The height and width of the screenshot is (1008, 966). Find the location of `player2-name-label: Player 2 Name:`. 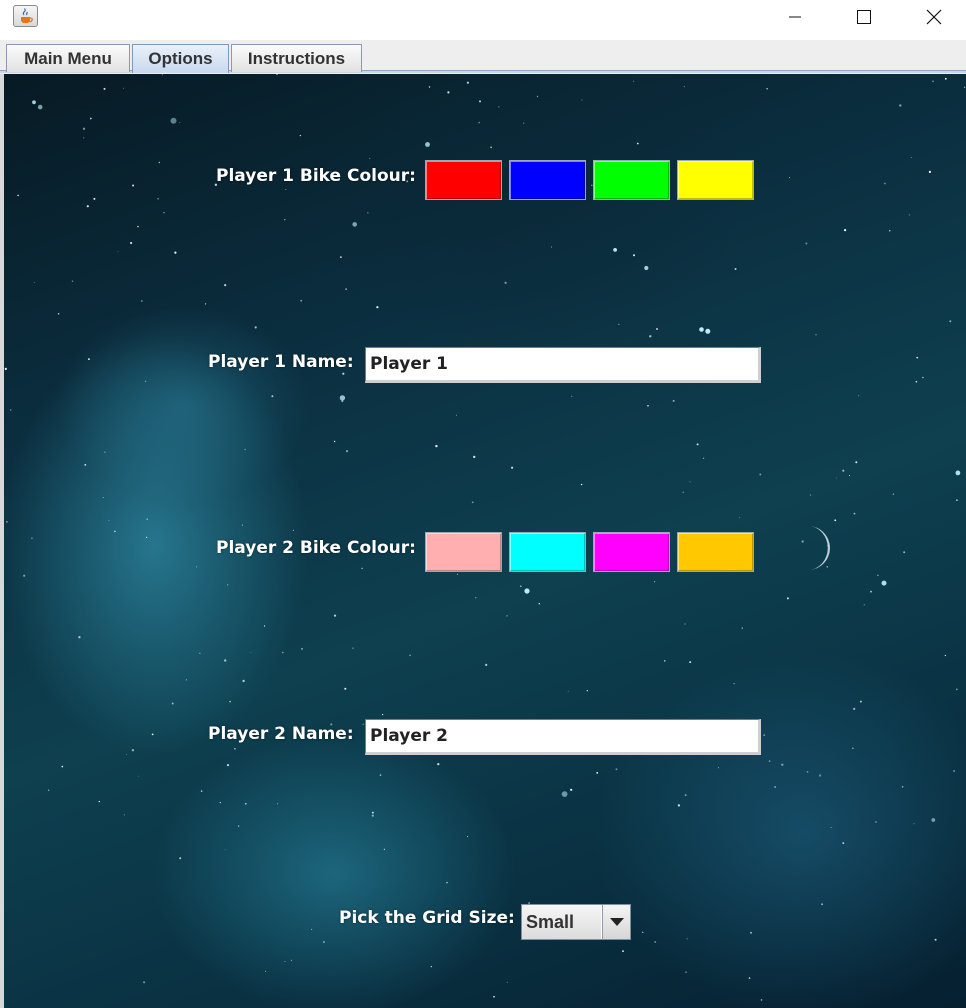

player2-name-label: Player 2 Name: is located at coordinates (281, 734).